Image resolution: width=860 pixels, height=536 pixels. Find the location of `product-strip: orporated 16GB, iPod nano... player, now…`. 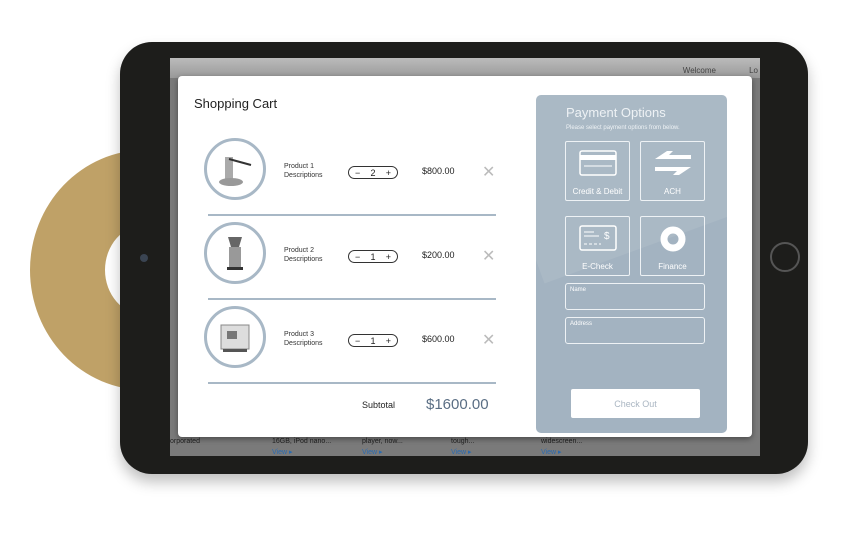

product-strip: orporated 16GB, iPod nano... player, now… is located at coordinates (465, 446).